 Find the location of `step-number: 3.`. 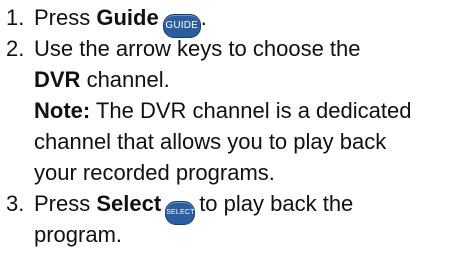

step-number: 3. is located at coordinates (15, 203).